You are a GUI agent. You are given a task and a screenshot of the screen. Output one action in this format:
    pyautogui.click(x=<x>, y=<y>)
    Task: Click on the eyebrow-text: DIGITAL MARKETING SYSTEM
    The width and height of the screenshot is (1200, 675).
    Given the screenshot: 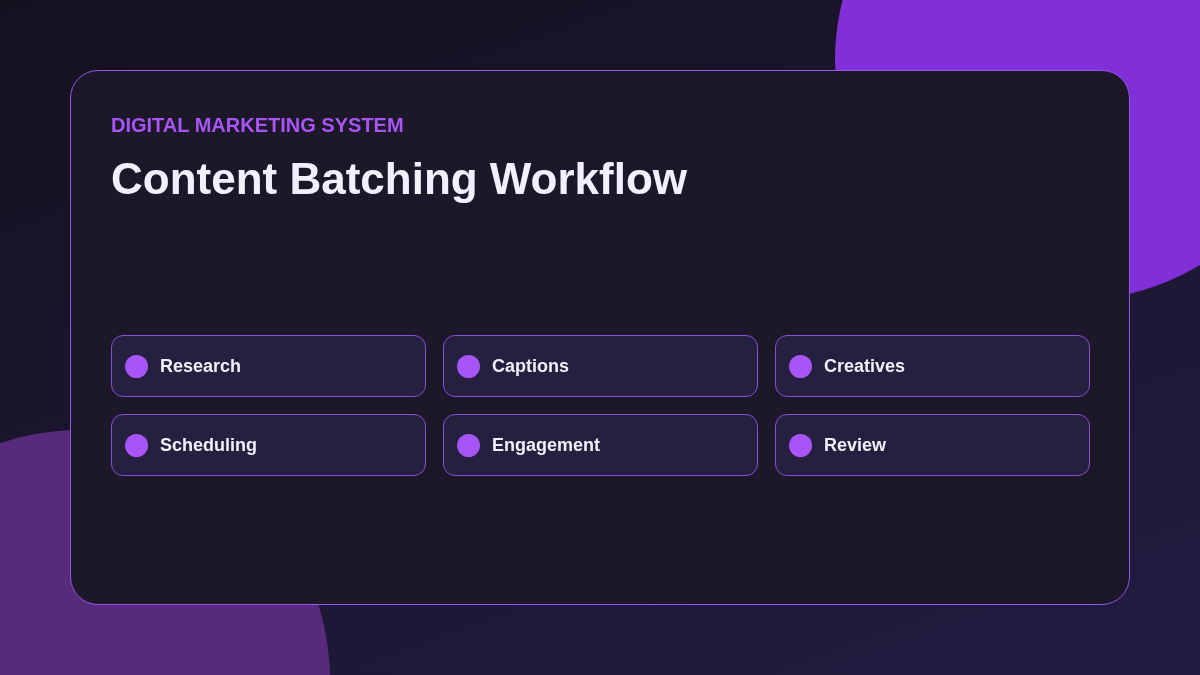 What is the action you would take?
    pyautogui.click(x=258, y=125)
    